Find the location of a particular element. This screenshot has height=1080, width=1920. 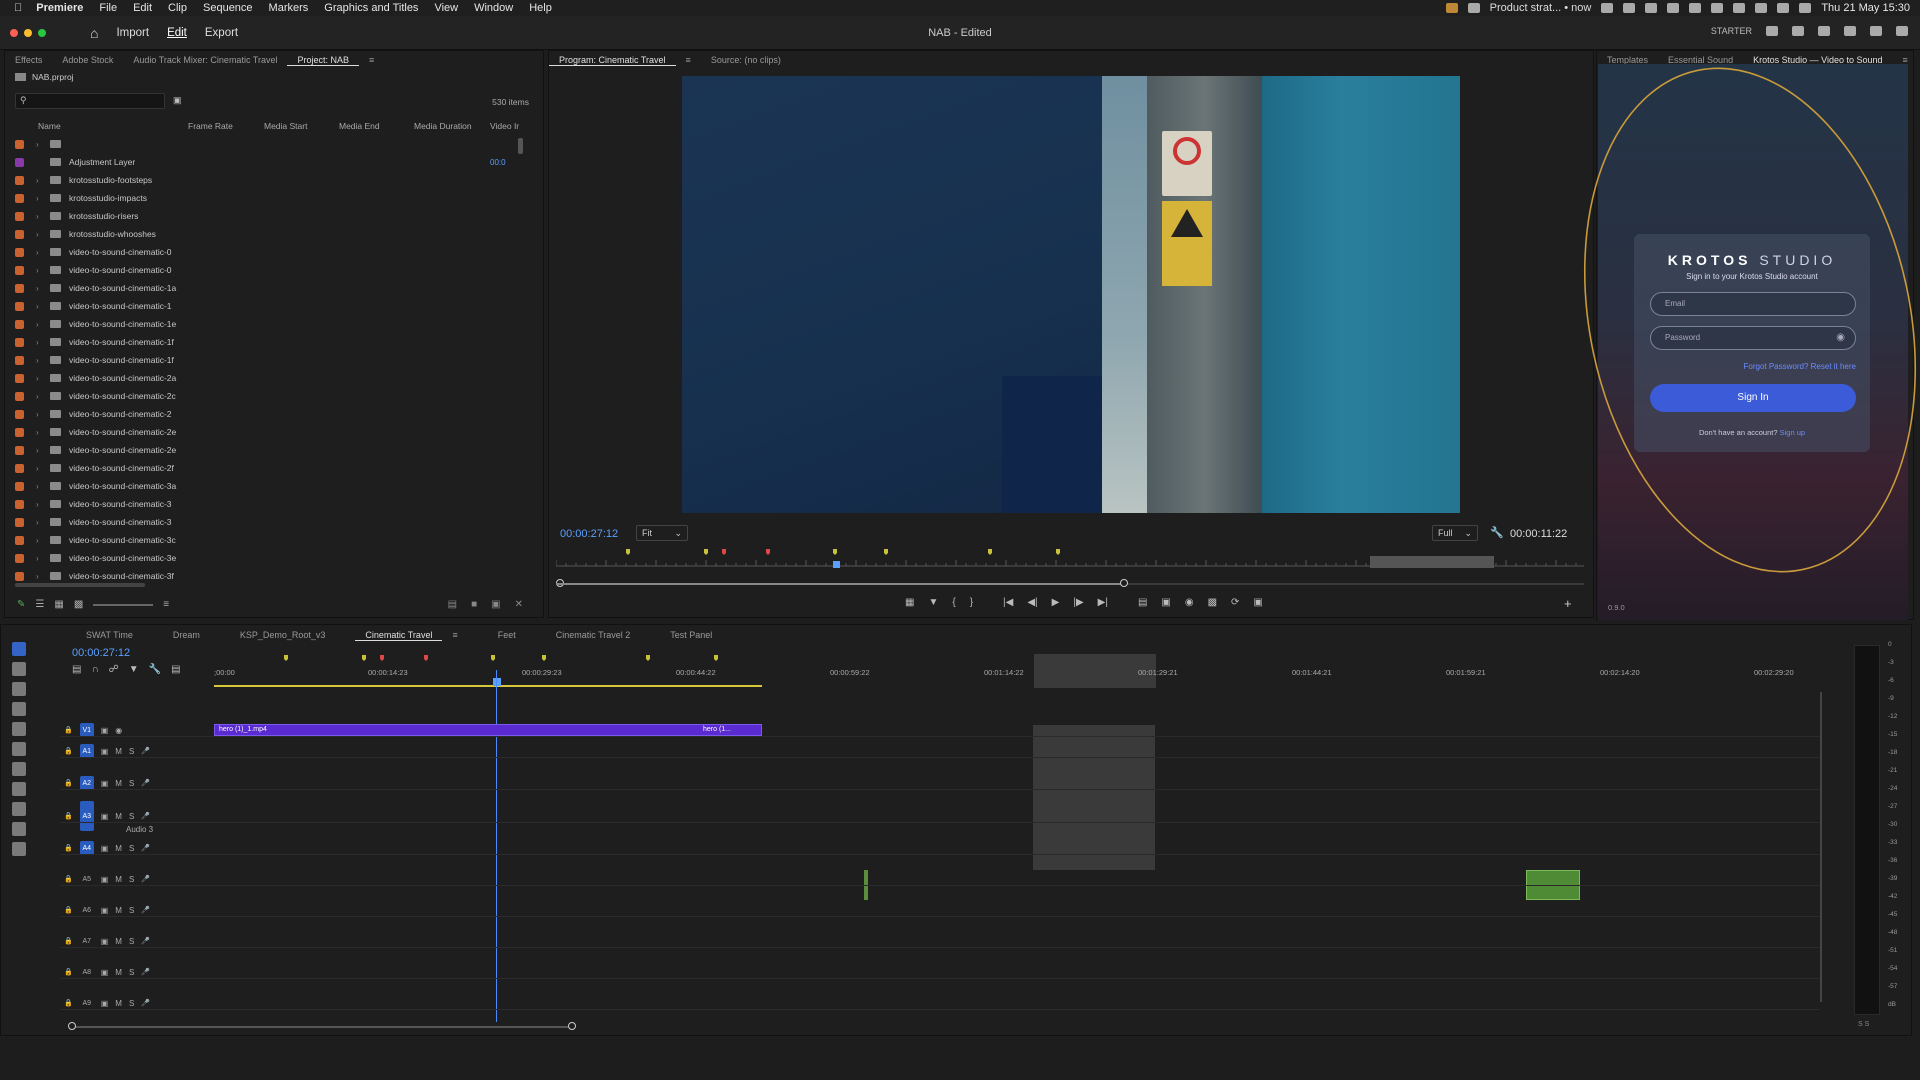

settings-wrench-icon: 🔧 is located at coordinates (155, 669).